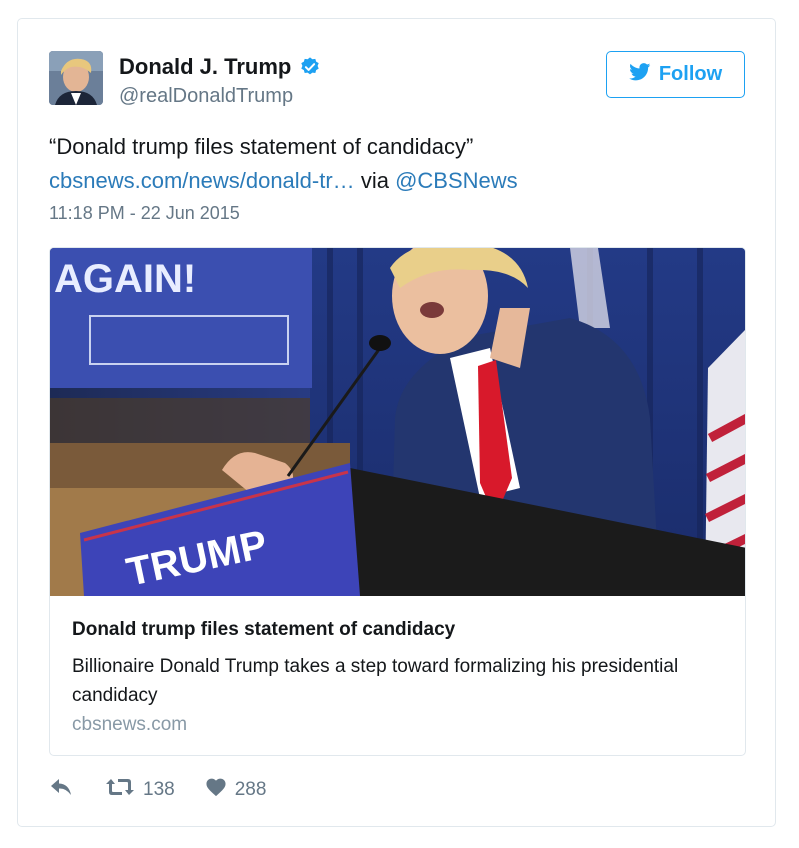 Image resolution: width=799 pixels, height=848 pixels. I want to click on author-name: Donald J. Trump, so click(220, 67).